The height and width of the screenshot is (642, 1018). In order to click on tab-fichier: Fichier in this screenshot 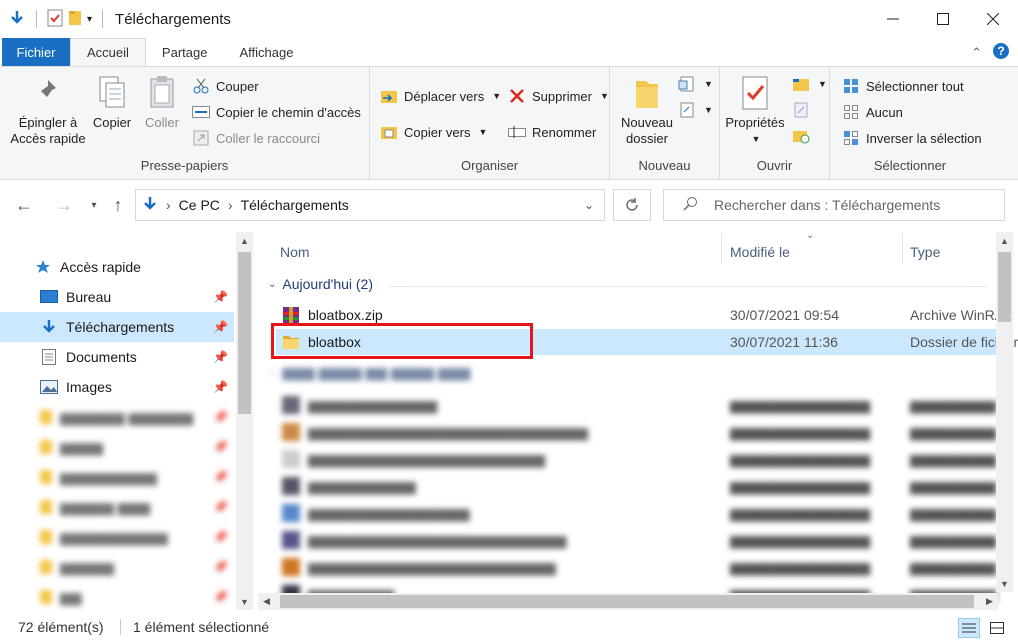, I will do `click(36, 52)`.